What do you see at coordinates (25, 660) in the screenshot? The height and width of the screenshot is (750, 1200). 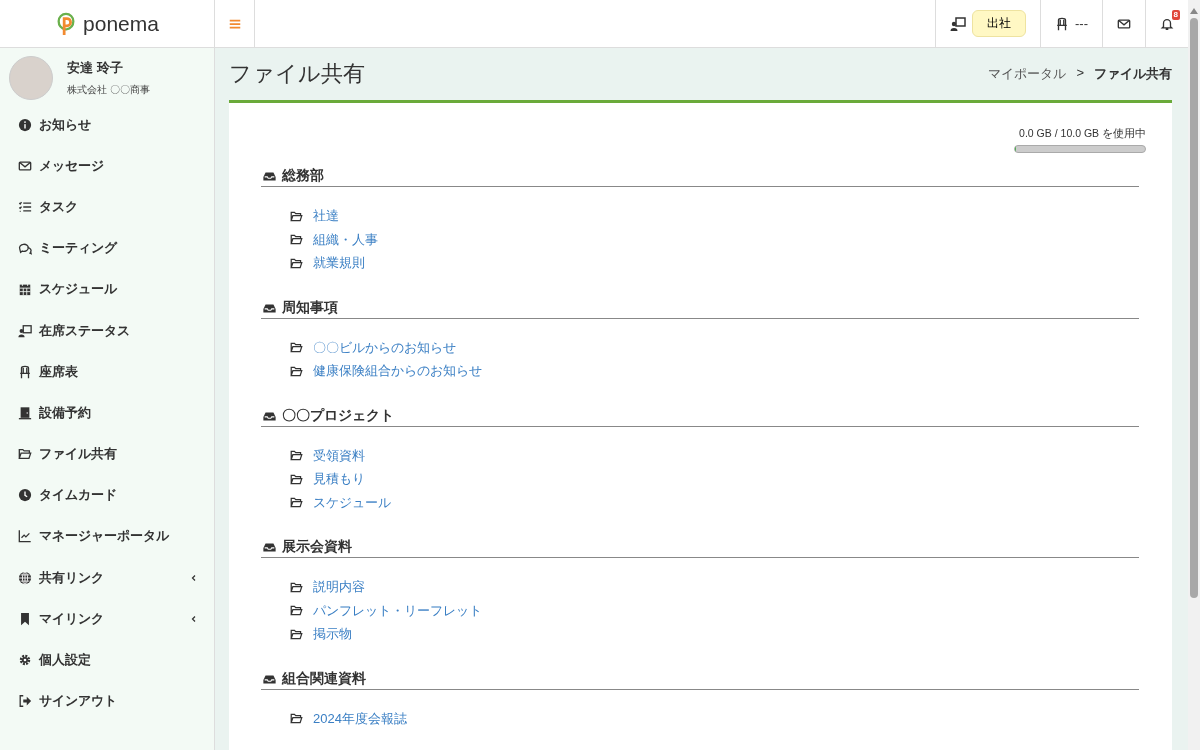 I see `gear-icon` at bounding box center [25, 660].